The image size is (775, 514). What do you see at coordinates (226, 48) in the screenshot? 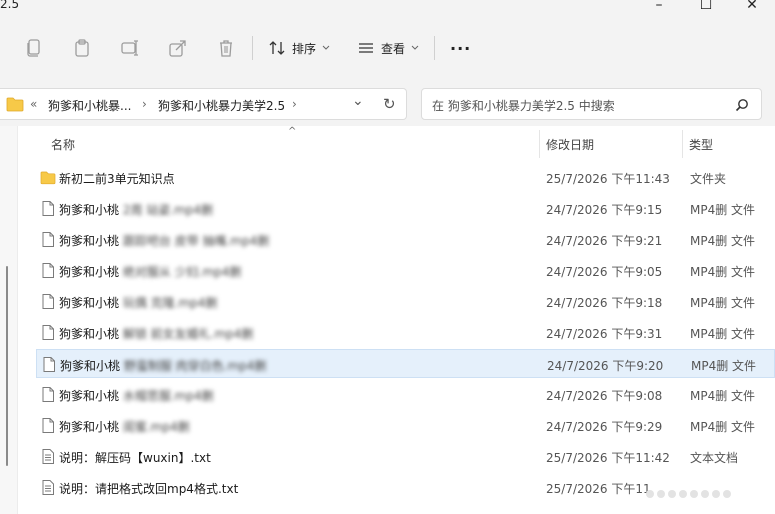
I see `delete-icon` at bounding box center [226, 48].